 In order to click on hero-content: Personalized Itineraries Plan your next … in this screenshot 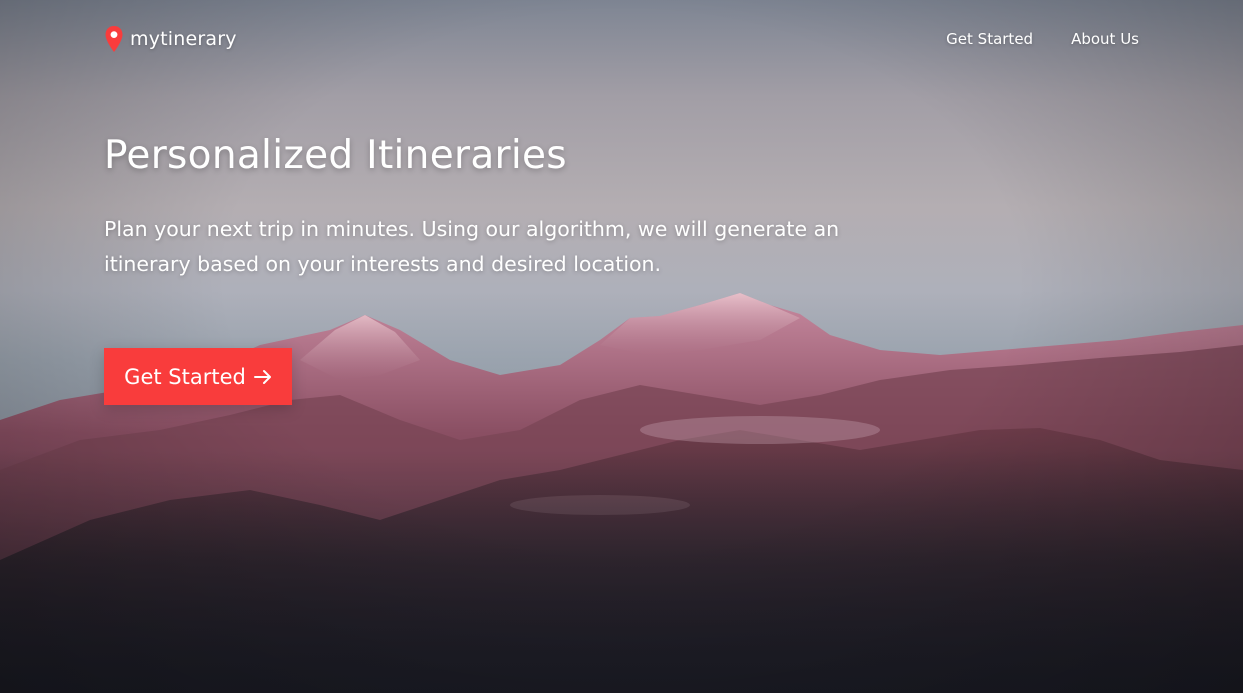, I will do `click(504, 205)`.